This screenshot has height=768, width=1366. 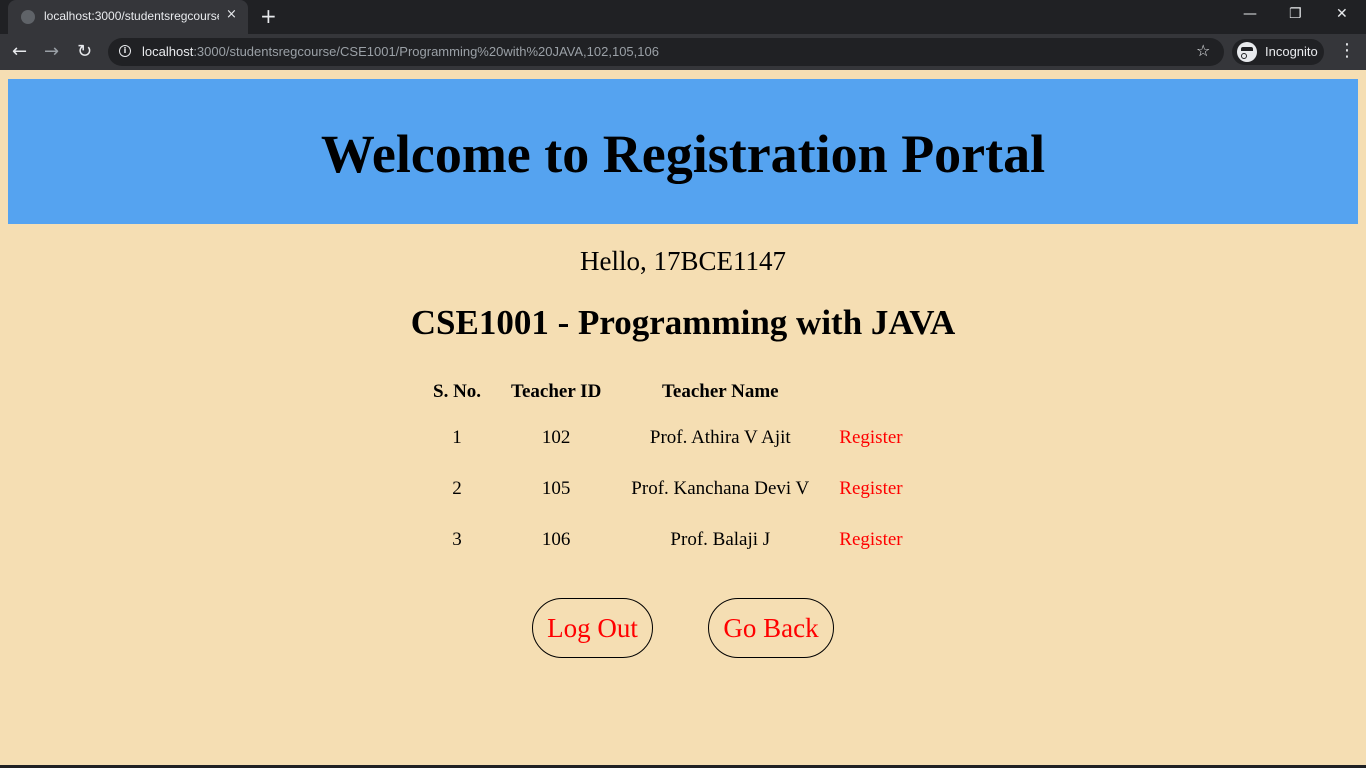 What do you see at coordinates (556, 437) in the screenshot?
I see `cell-teacher-id: 102` at bounding box center [556, 437].